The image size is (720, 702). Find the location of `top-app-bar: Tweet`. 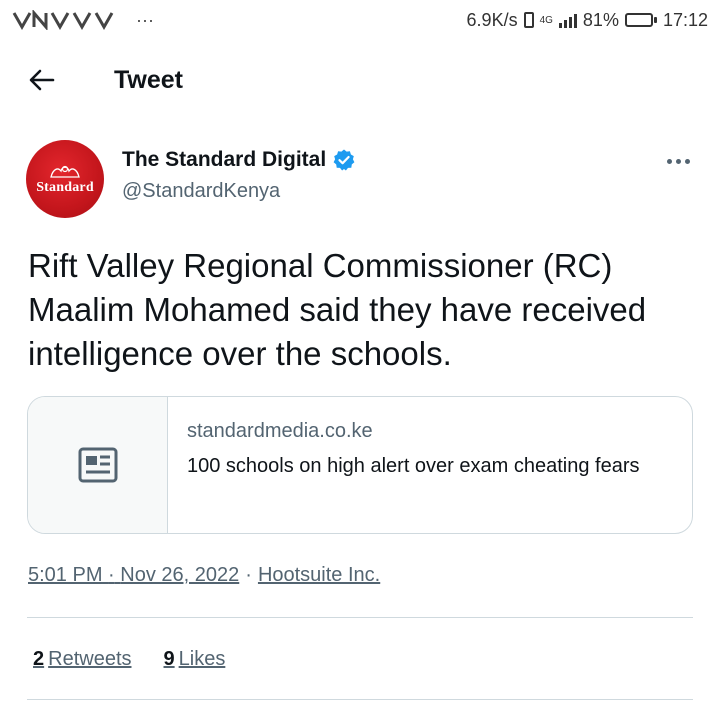

top-app-bar: Tweet is located at coordinates (360, 82).